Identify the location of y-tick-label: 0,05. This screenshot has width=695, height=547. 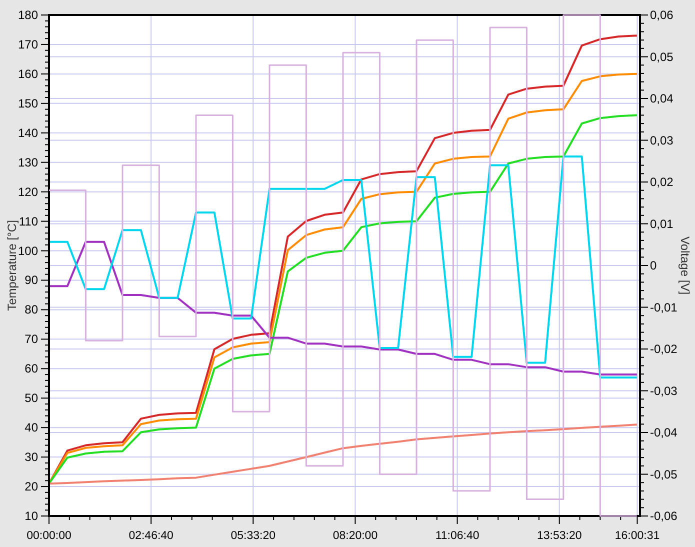
(662, 57).